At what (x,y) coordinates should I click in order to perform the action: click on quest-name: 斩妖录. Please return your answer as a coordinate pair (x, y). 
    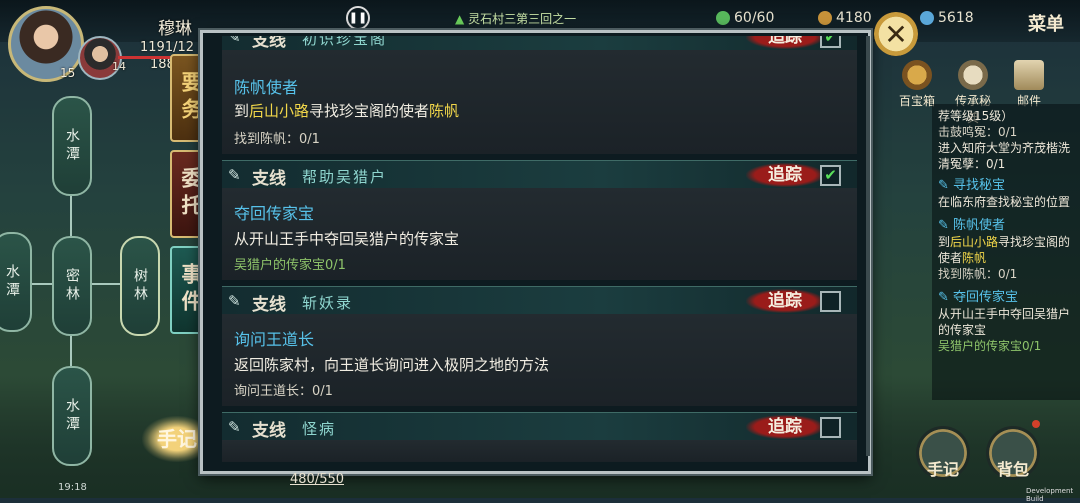
    Looking at the image, I should click on (328, 303).